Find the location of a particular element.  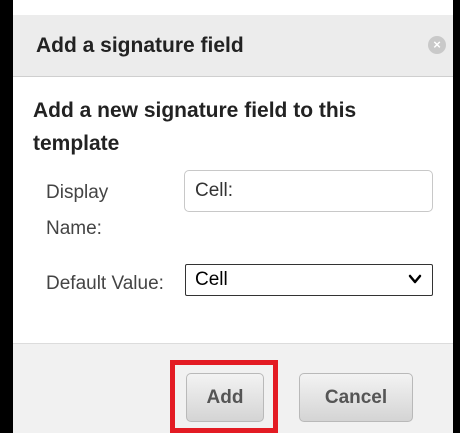

default-value-selected: Cell is located at coordinates (211, 279).